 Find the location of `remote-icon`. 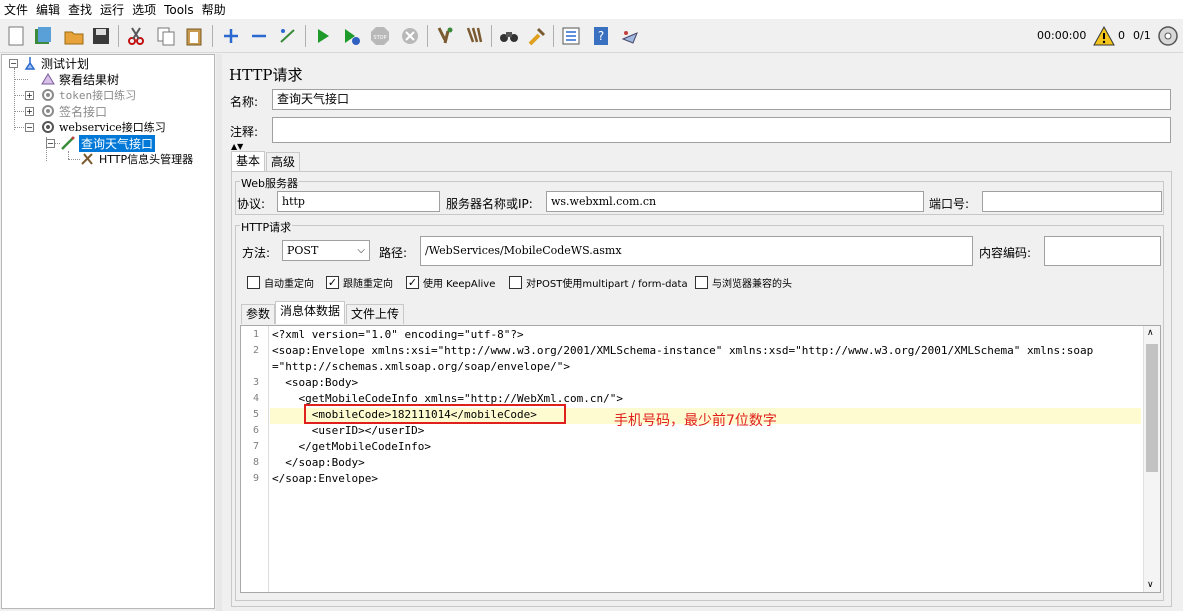

remote-icon is located at coordinates (630, 36).